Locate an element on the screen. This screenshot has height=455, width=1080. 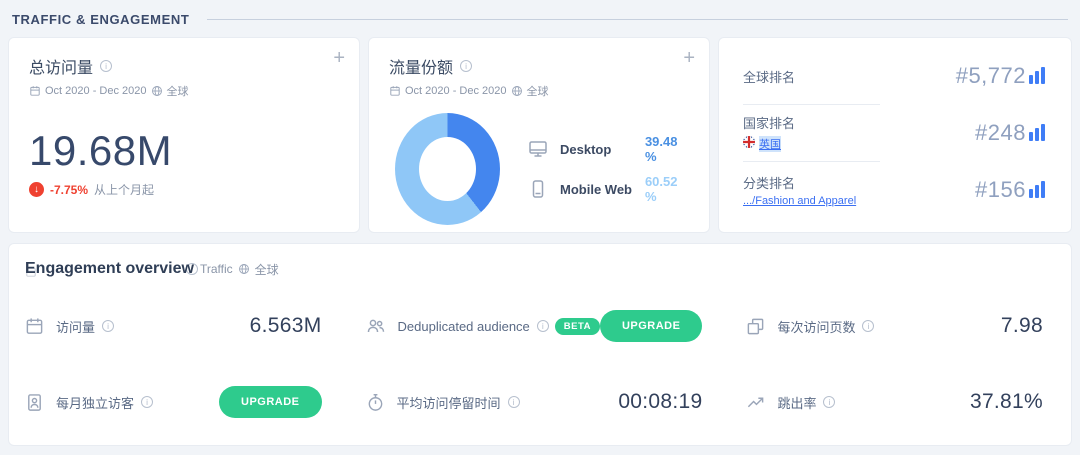
card-title-row: 总访问量 i is located at coordinates (184, 66).